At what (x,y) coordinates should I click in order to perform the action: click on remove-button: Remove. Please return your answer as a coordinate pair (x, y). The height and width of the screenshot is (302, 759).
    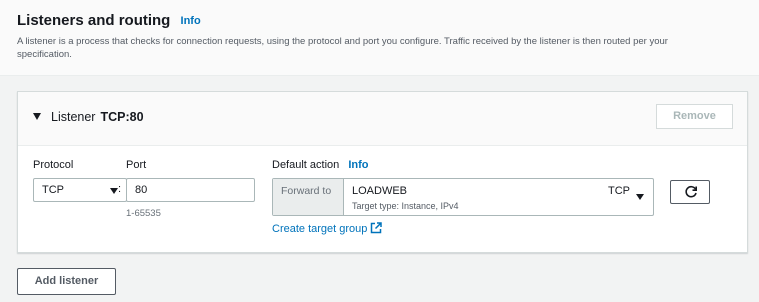
    Looking at the image, I should click on (694, 116).